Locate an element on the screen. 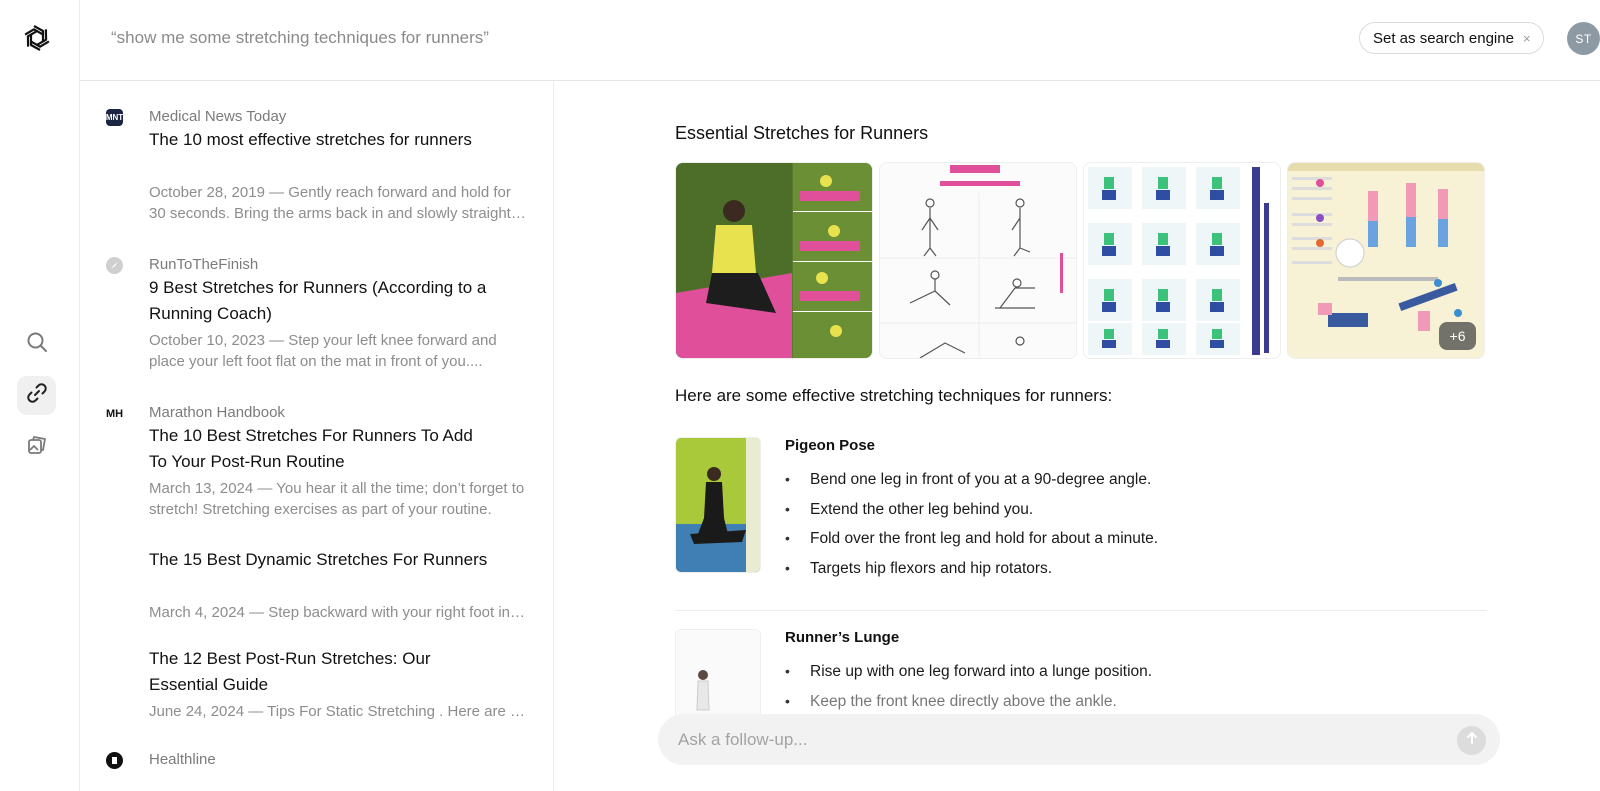 The height and width of the screenshot is (791, 1600). left-rail is located at coordinates (40, 395).